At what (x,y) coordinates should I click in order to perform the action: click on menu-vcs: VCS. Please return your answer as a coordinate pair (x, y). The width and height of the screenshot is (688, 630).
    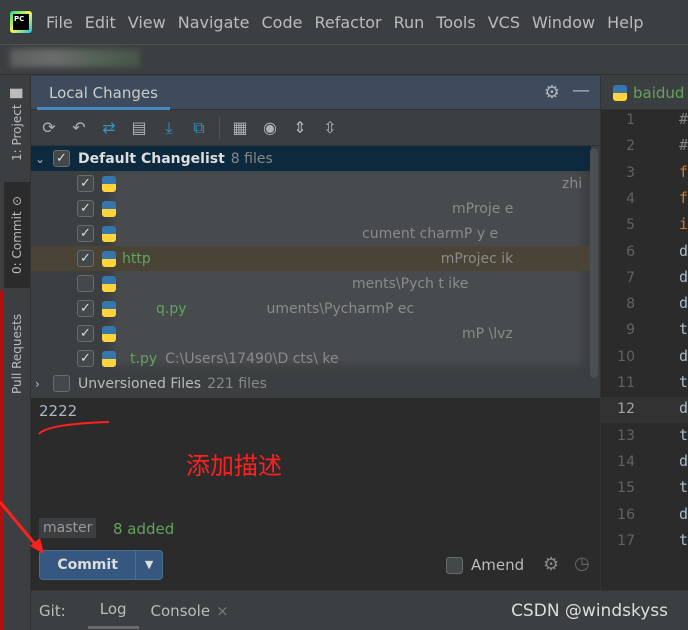
    Looking at the image, I should click on (504, 22).